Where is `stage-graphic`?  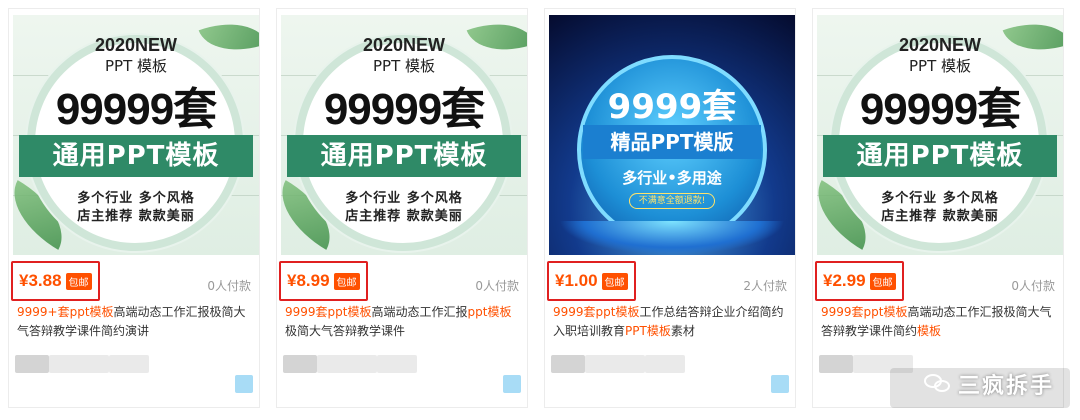 stage-graphic is located at coordinates (672, 238).